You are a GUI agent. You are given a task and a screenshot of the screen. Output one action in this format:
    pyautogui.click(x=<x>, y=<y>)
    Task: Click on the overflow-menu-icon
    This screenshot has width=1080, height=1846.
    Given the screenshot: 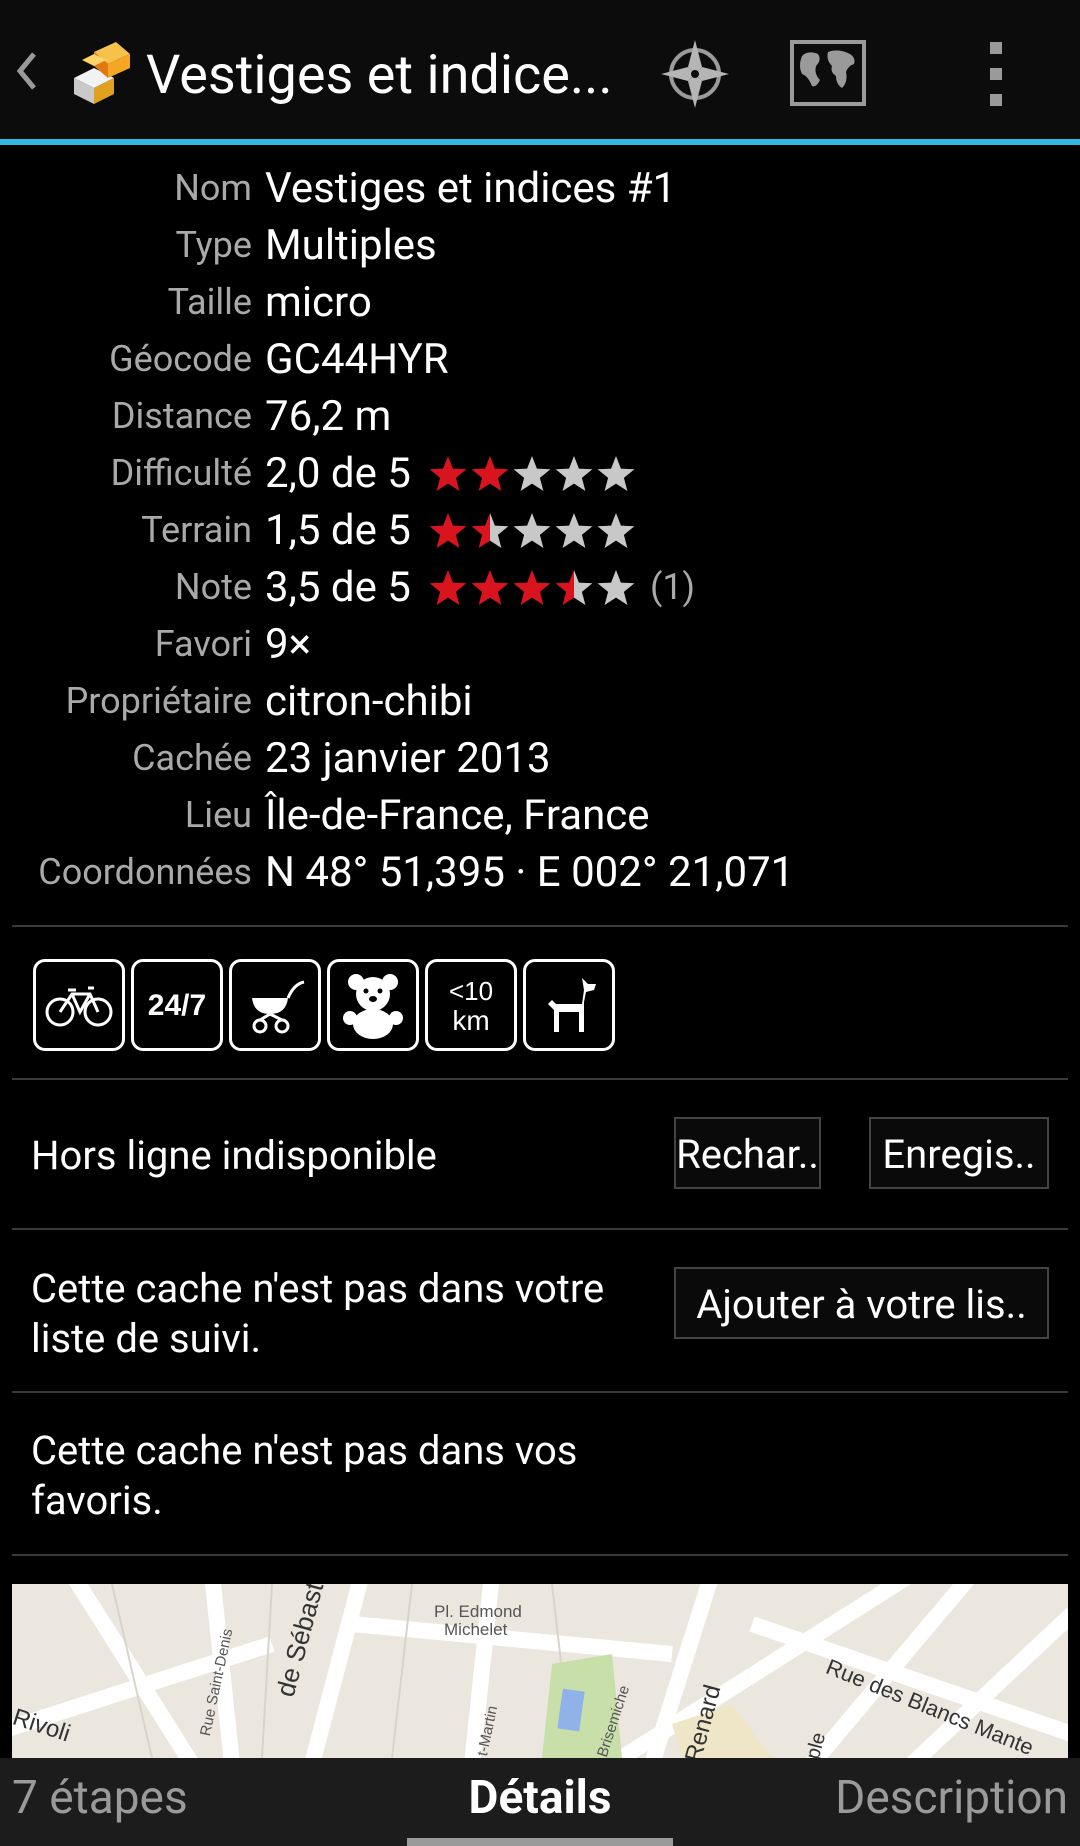 What is the action you would take?
    pyautogui.click(x=996, y=74)
    